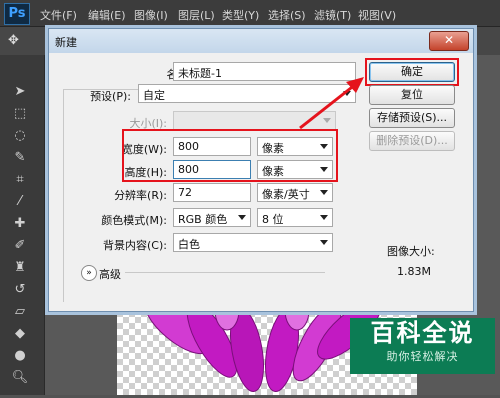 The height and width of the screenshot is (398, 500). What do you see at coordinates (422, 356) in the screenshot?
I see `watermark-subtitle: 助你轻松解决` at bounding box center [422, 356].